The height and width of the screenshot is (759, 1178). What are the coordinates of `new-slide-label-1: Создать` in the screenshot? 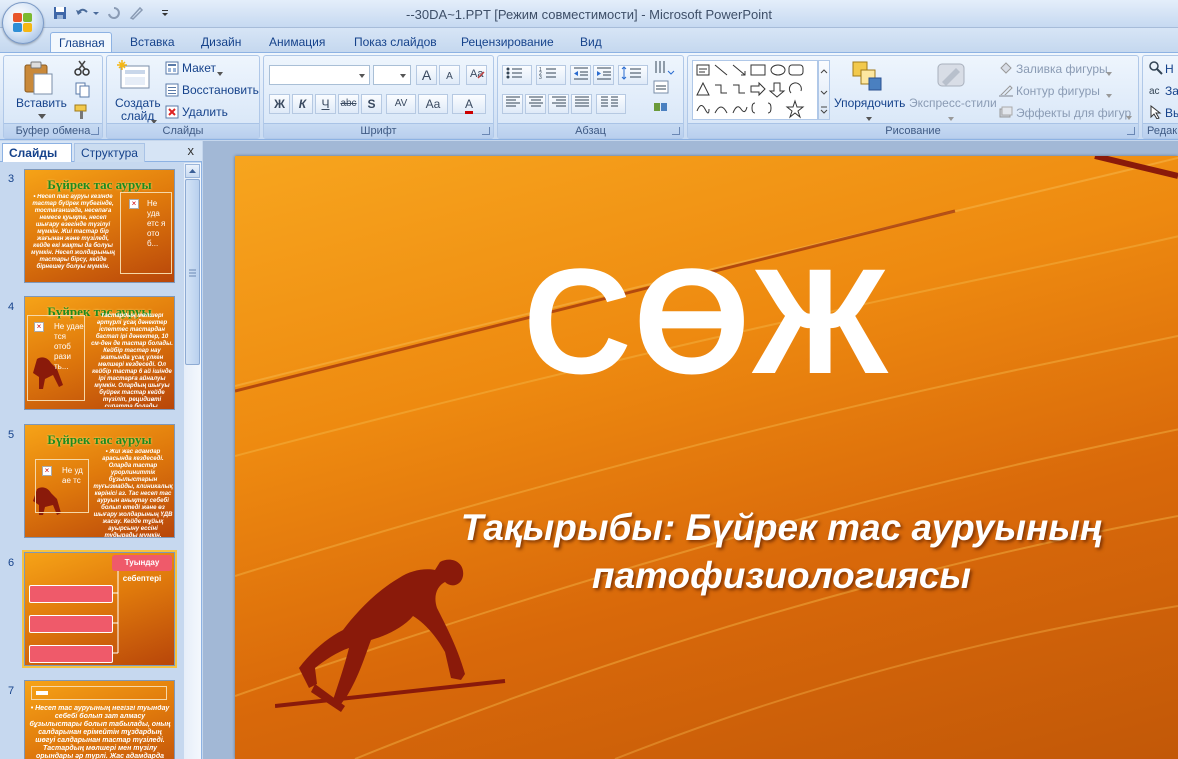 It's located at (138, 103).